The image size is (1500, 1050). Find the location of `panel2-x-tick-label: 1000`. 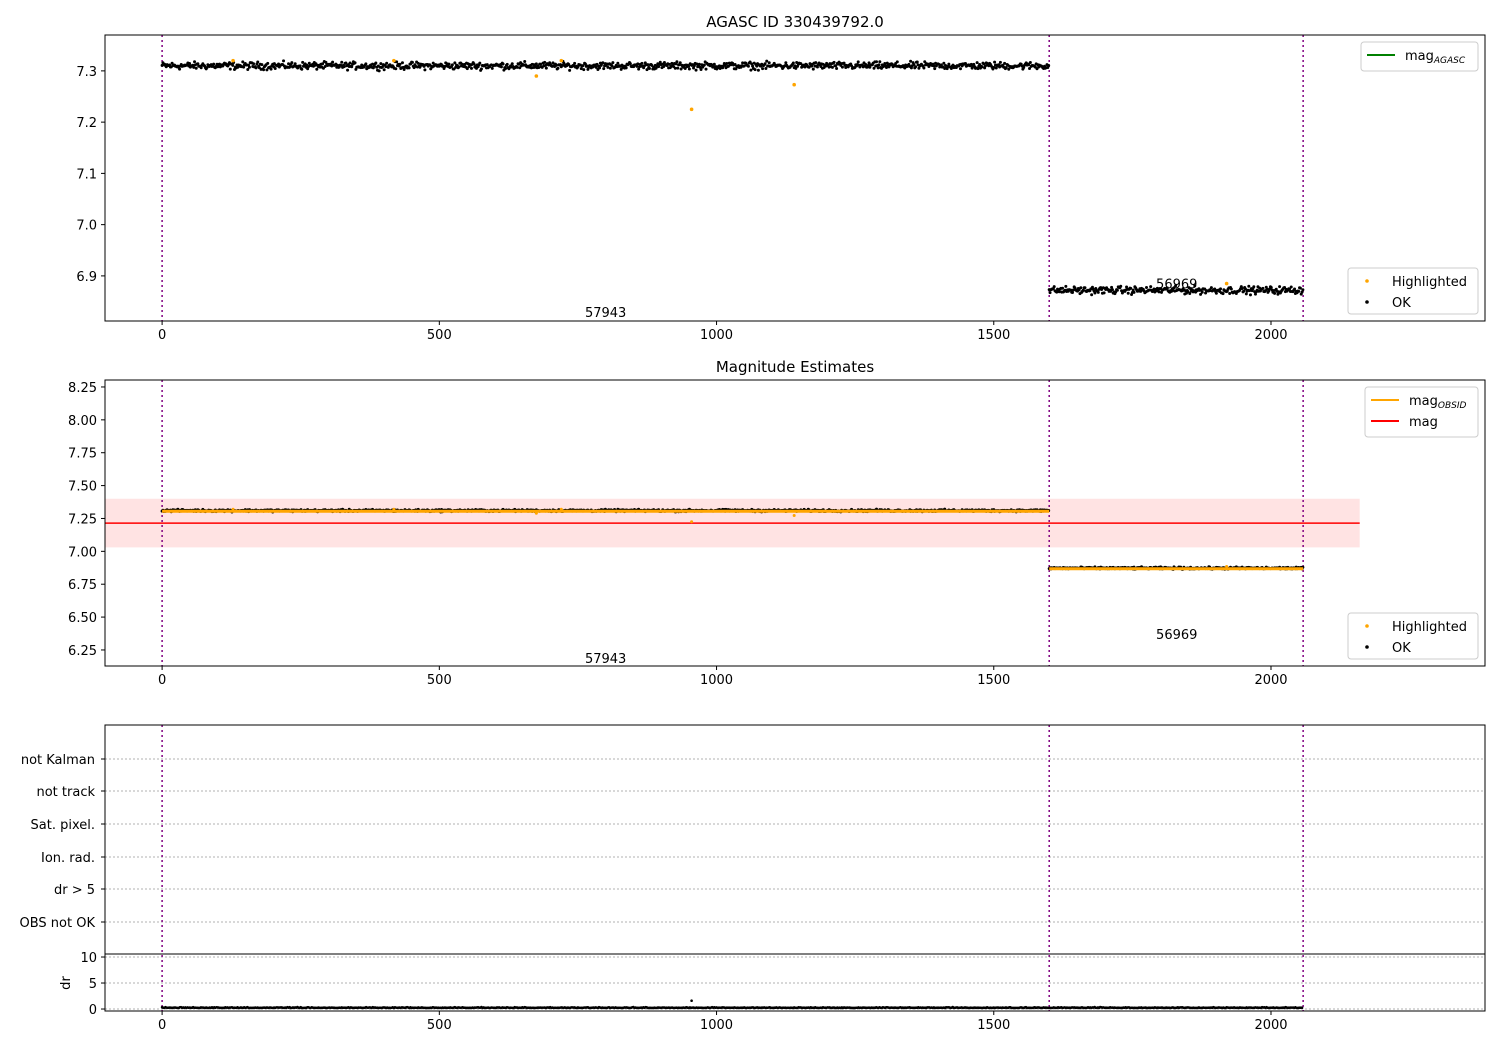

panel2-x-tick-label: 1000 is located at coordinates (716, 680).